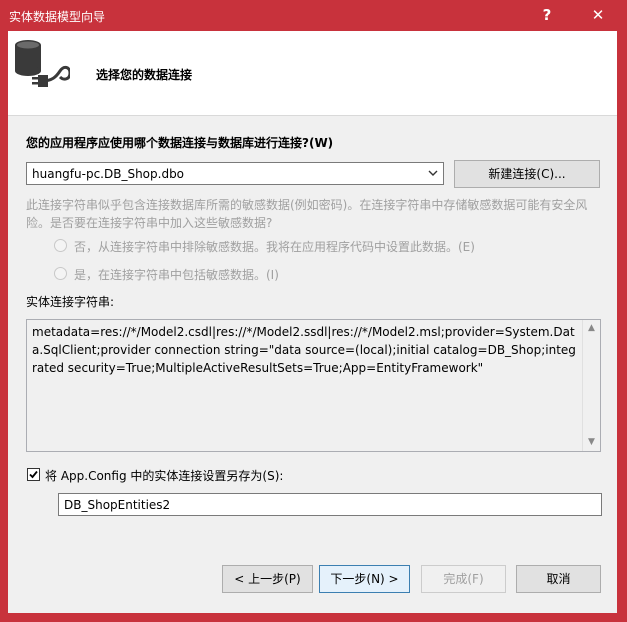  I want to click on finish-label: 完成(F), so click(463, 579).